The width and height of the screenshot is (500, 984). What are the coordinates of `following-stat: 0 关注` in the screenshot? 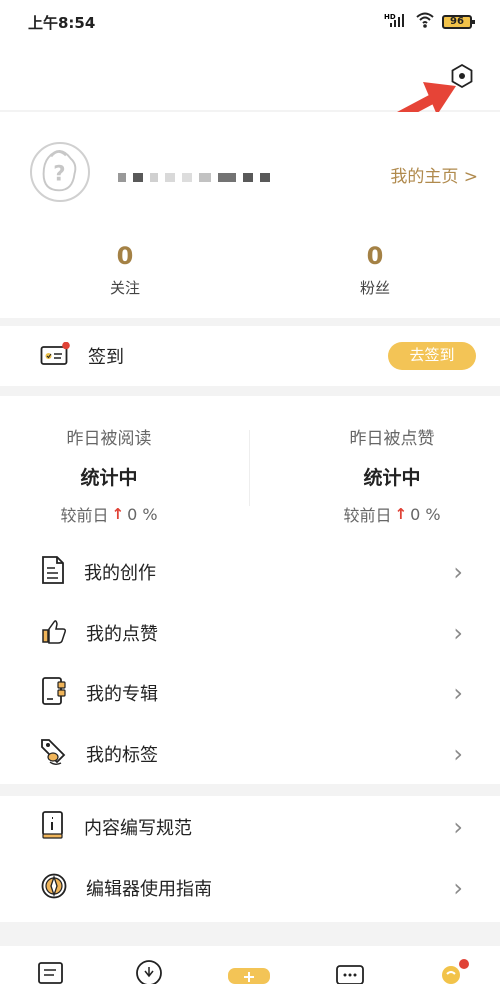 It's located at (125, 270).